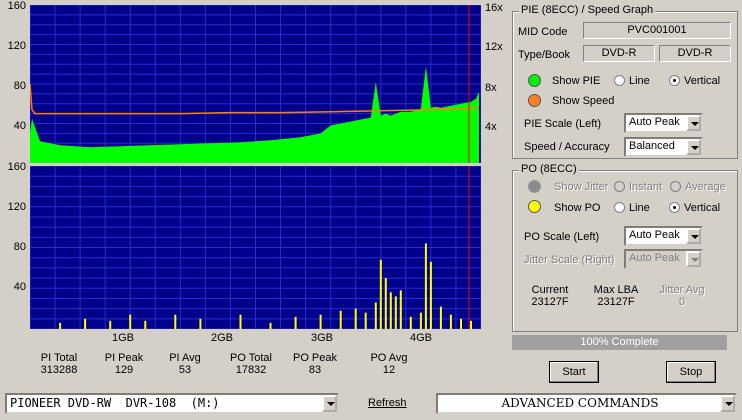  Describe the element at coordinates (562, 237) in the screenshot. I see `po-scale-label: PO Scale (Left)` at that location.